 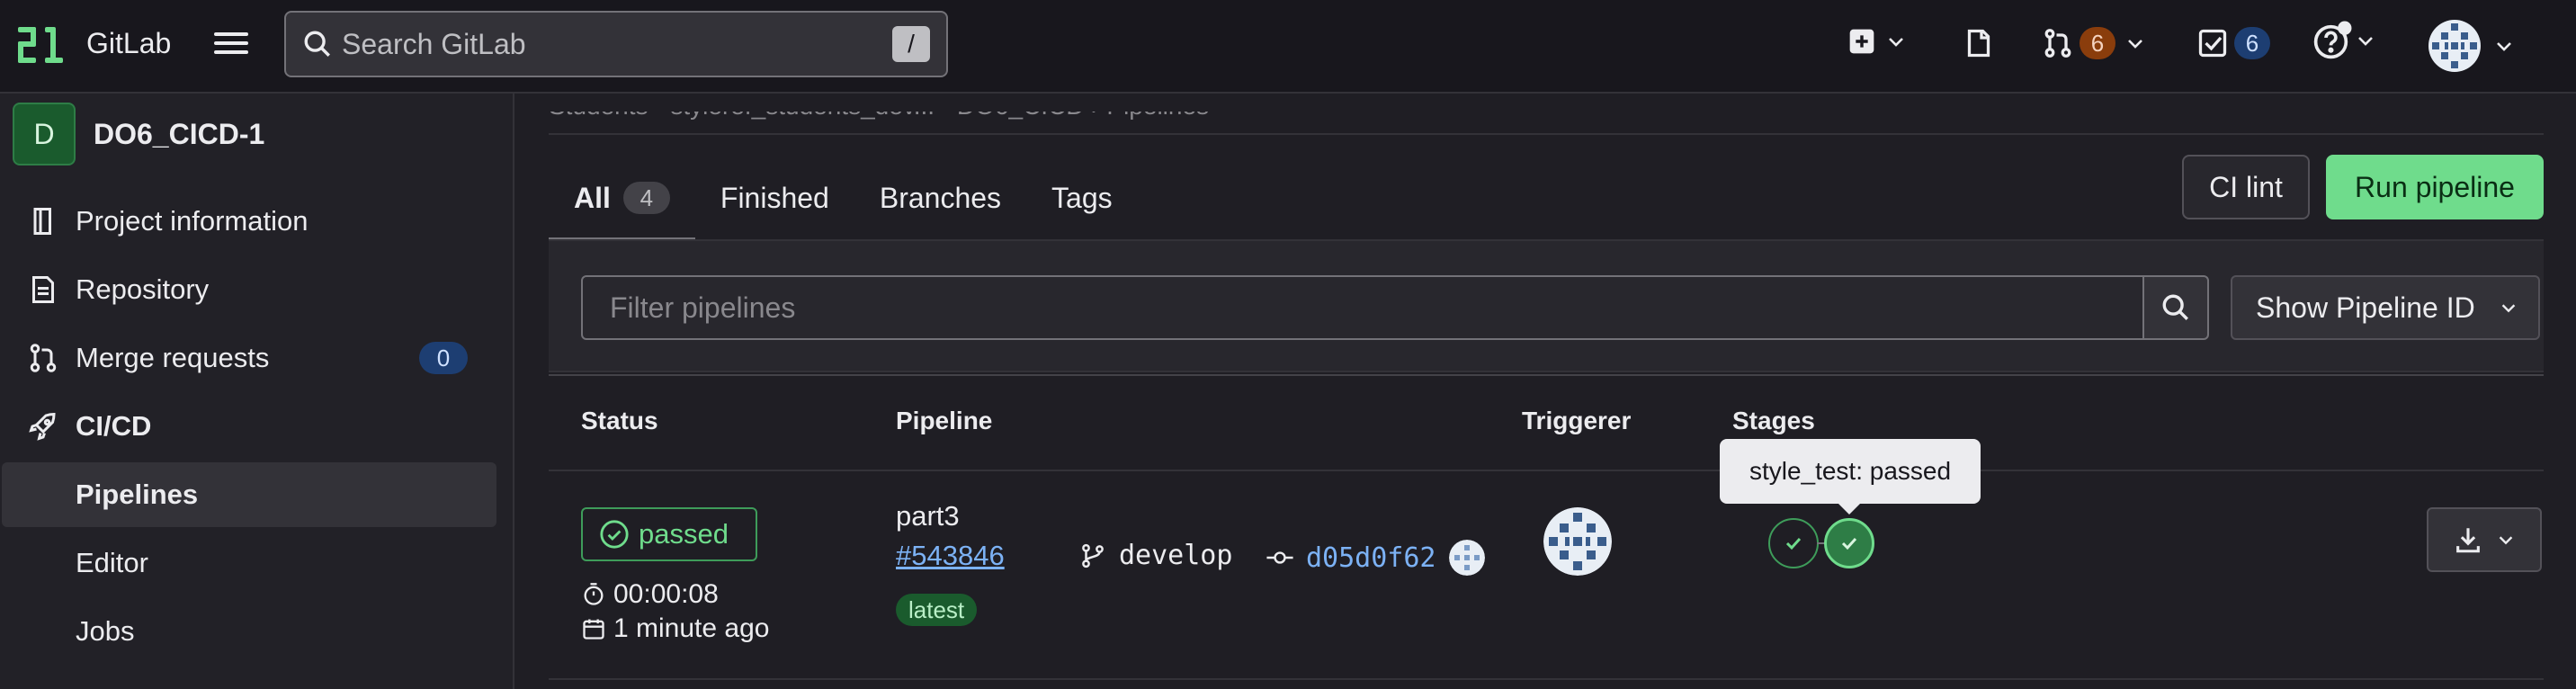 I want to click on column-pipeline: Pipeline, so click(x=944, y=420).